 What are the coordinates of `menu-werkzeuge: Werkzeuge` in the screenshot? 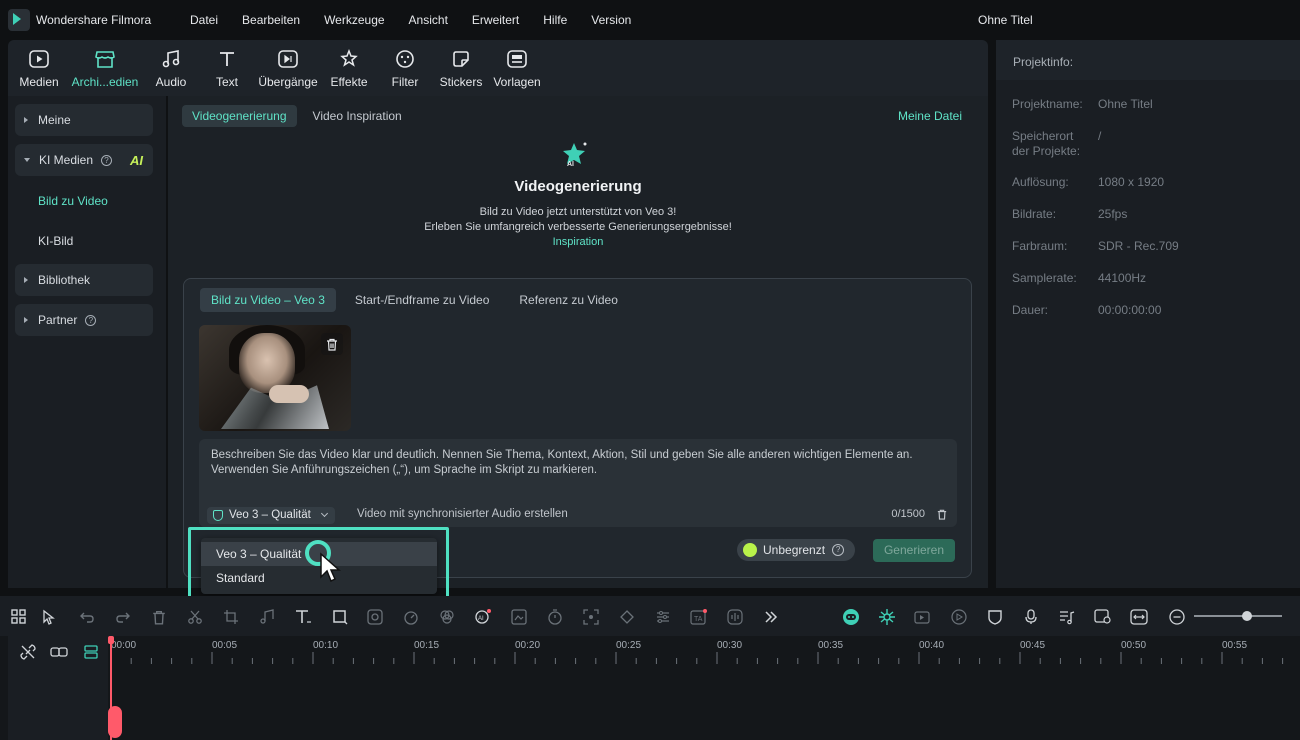 It's located at (354, 20).